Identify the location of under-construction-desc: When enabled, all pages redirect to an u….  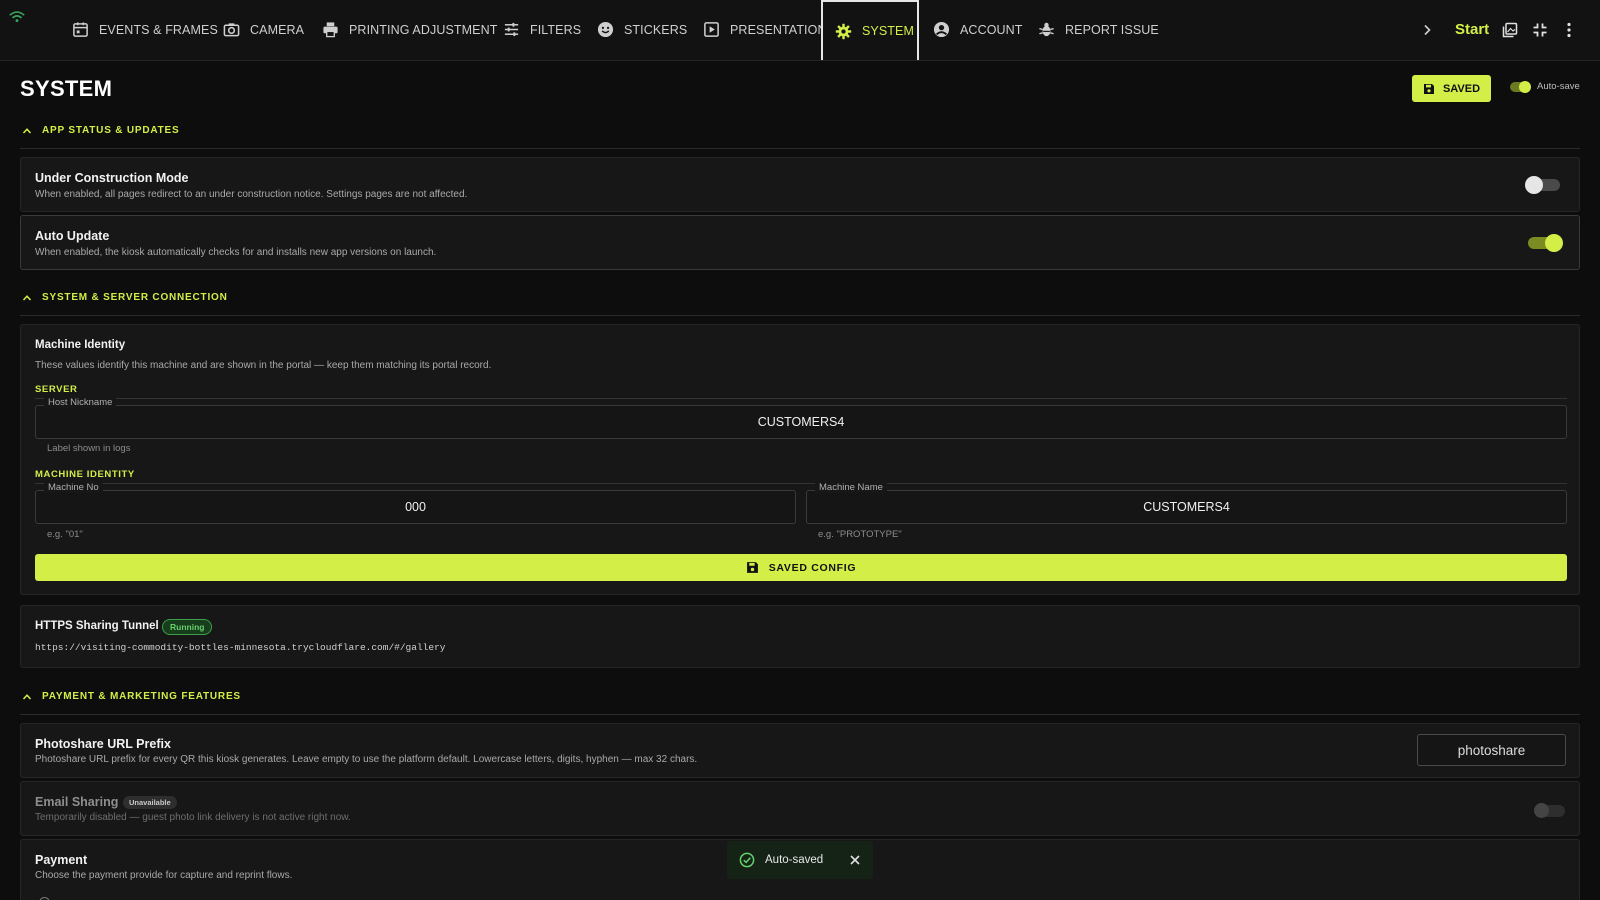
(251, 194).